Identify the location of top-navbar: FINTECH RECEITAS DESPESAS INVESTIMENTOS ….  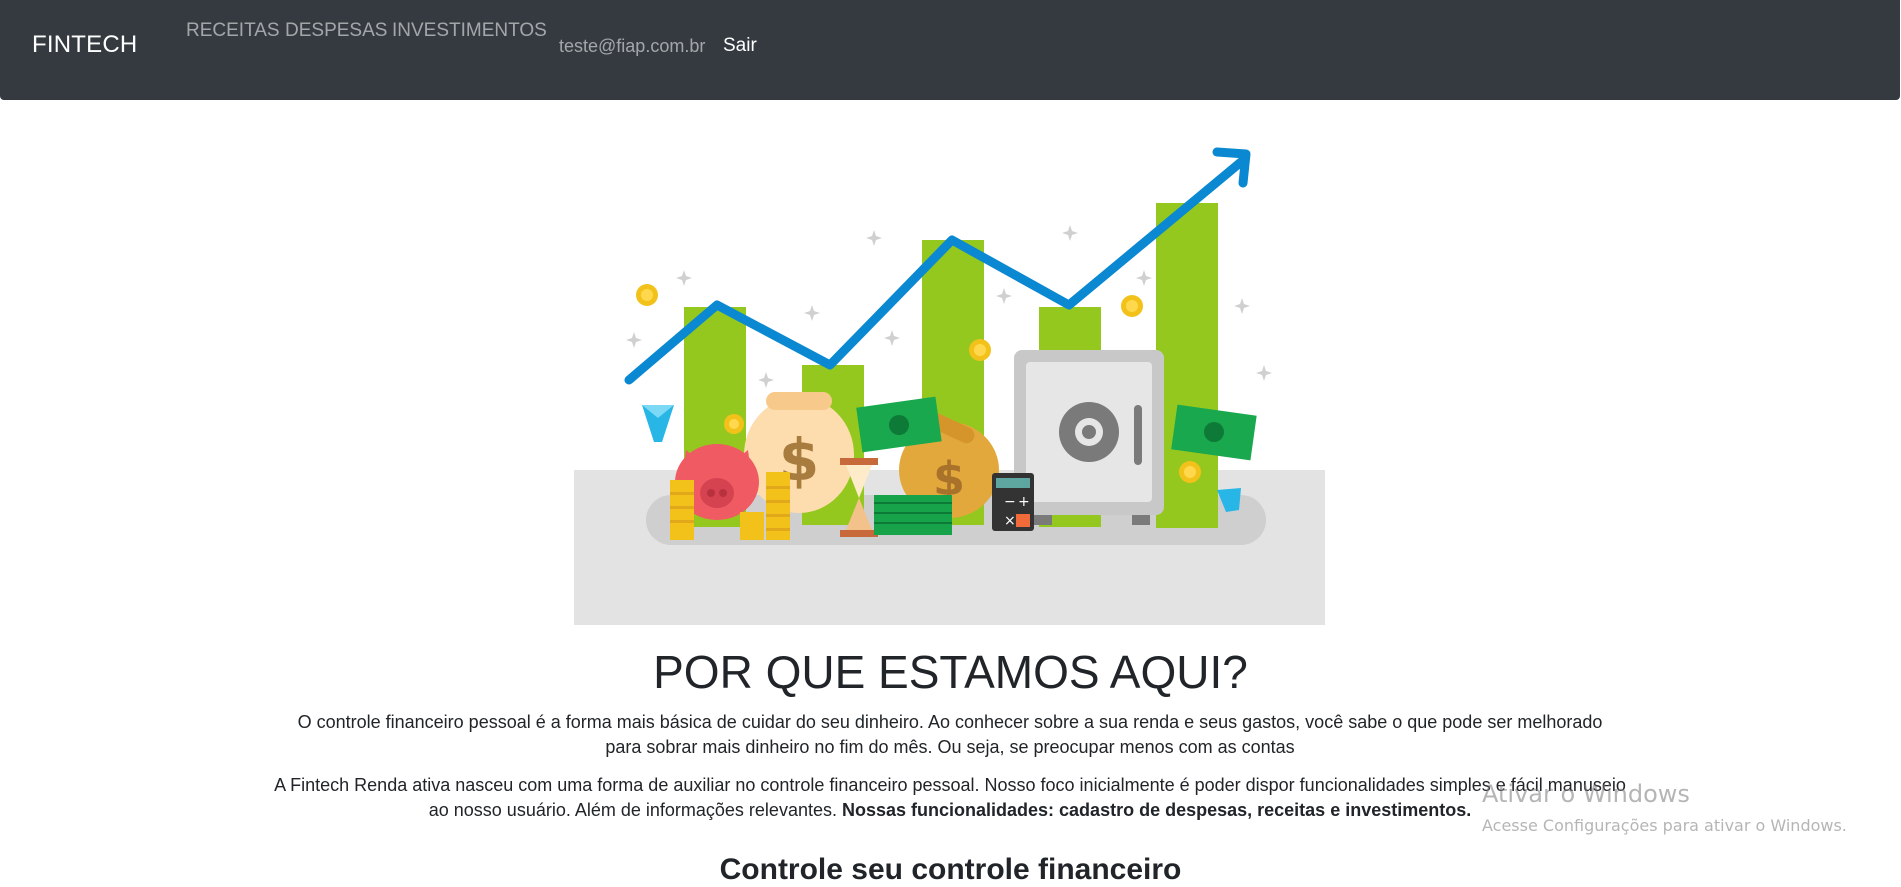
(950, 50).